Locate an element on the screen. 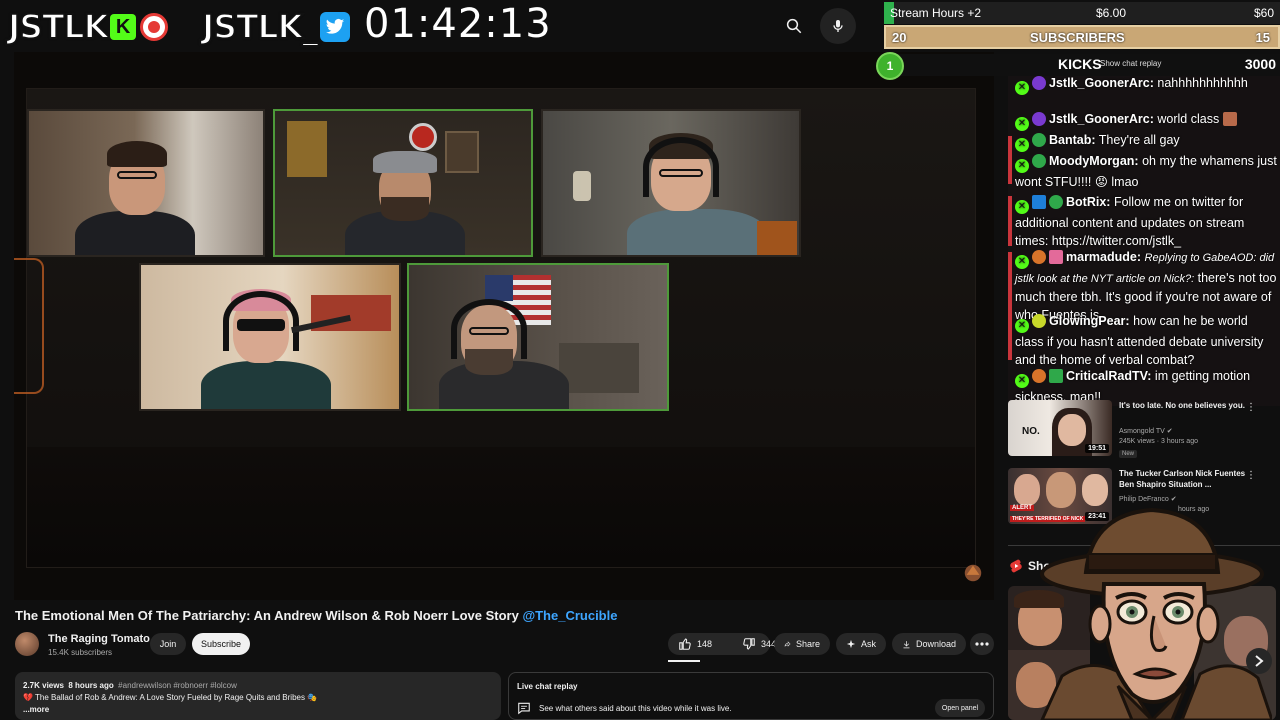 This screenshot has height=720, width=1280. kick-logo-icon: K is located at coordinates (123, 27).